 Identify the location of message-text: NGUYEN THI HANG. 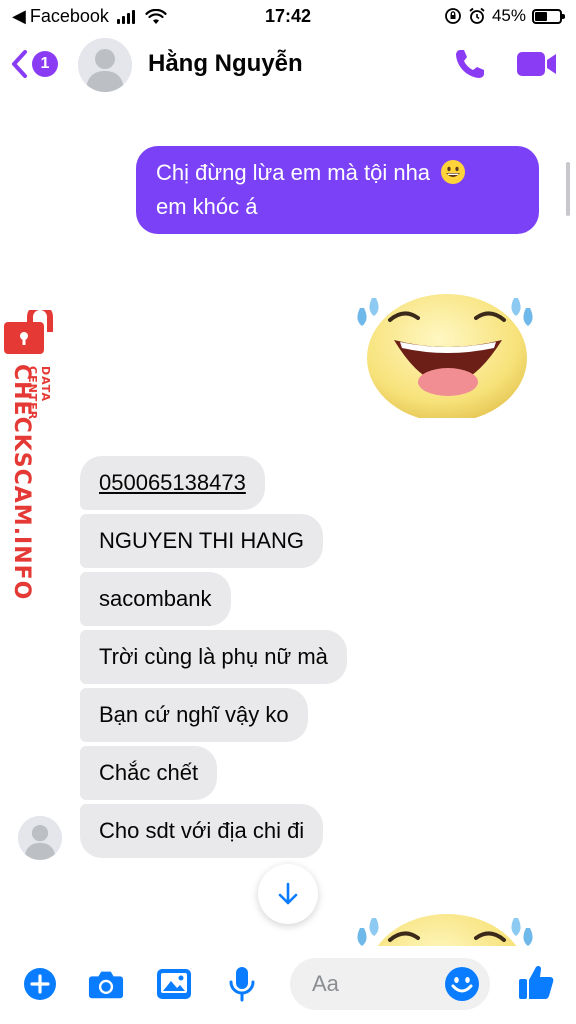
(201, 540).